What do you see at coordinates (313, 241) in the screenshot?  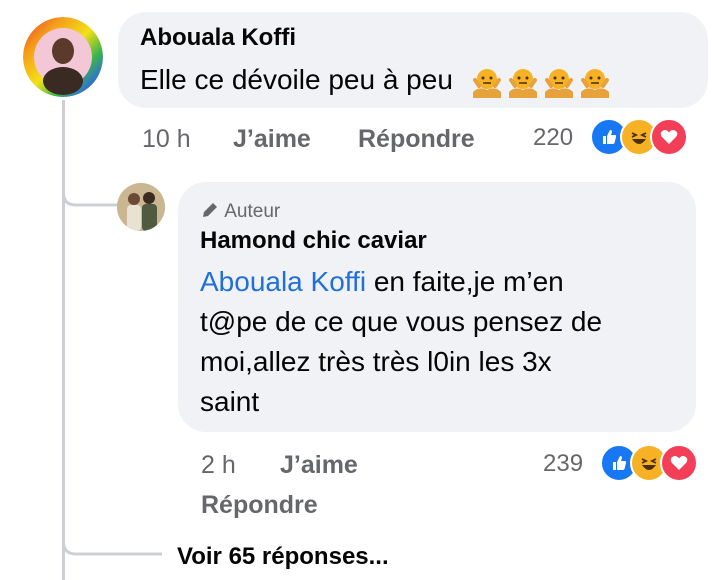 I see `reply-author: Hamond chic caviar` at bounding box center [313, 241].